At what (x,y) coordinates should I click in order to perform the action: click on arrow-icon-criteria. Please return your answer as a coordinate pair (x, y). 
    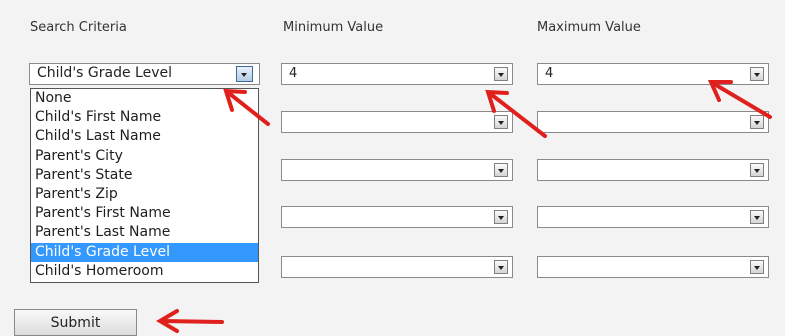
    Looking at the image, I should click on (246, 107).